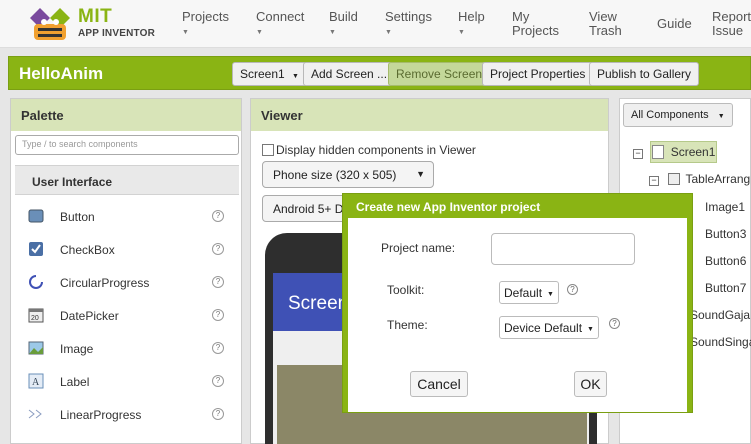 This screenshot has width=751, height=444. I want to click on palette-item-datepicker: 20 DatePicker ?, so click(127, 315).